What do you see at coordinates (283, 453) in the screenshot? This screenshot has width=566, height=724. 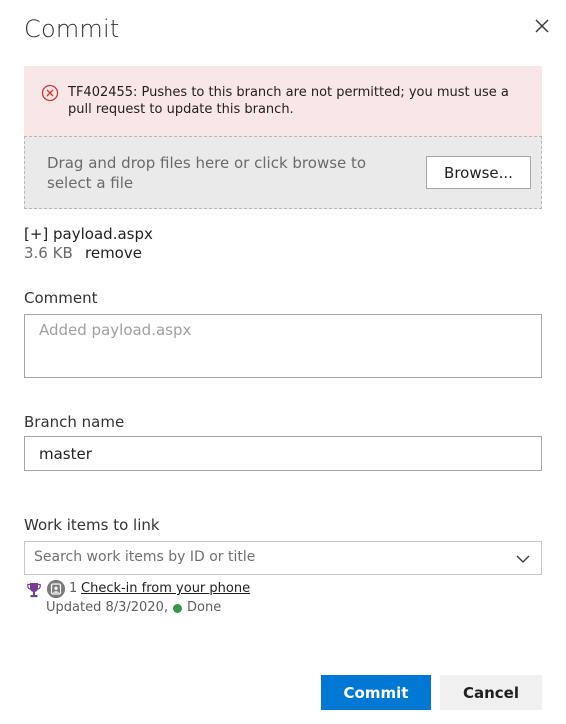 I see `branch-name-input` at bounding box center [283, 453].